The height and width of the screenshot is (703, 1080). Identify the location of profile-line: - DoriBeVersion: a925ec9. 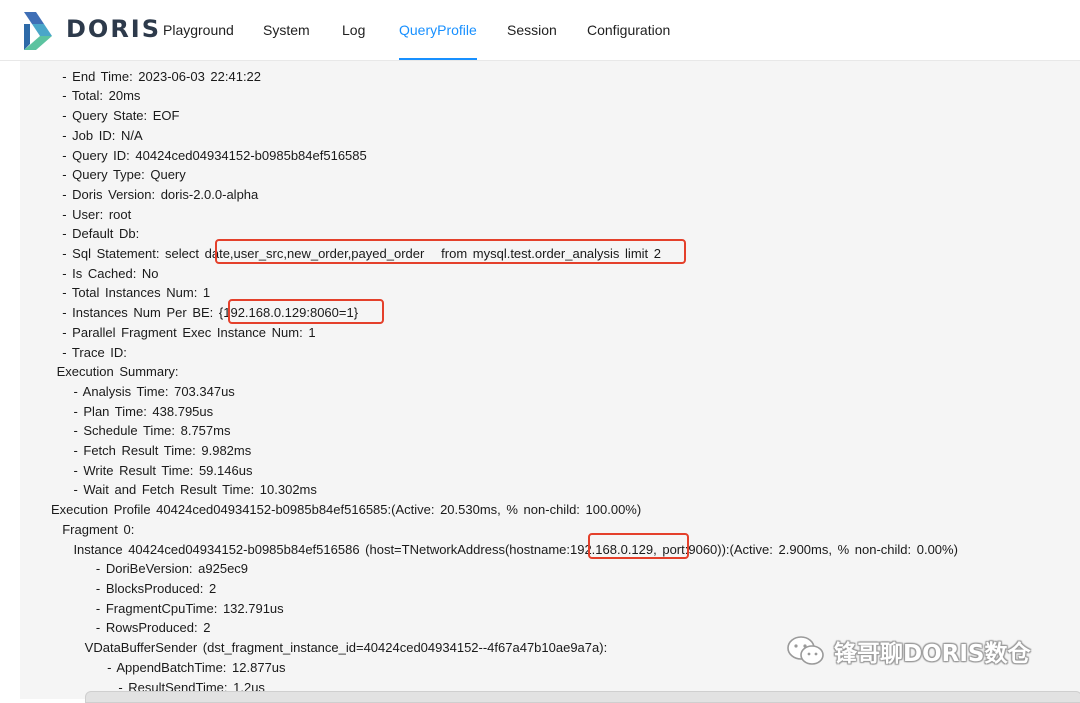
(172, 569).